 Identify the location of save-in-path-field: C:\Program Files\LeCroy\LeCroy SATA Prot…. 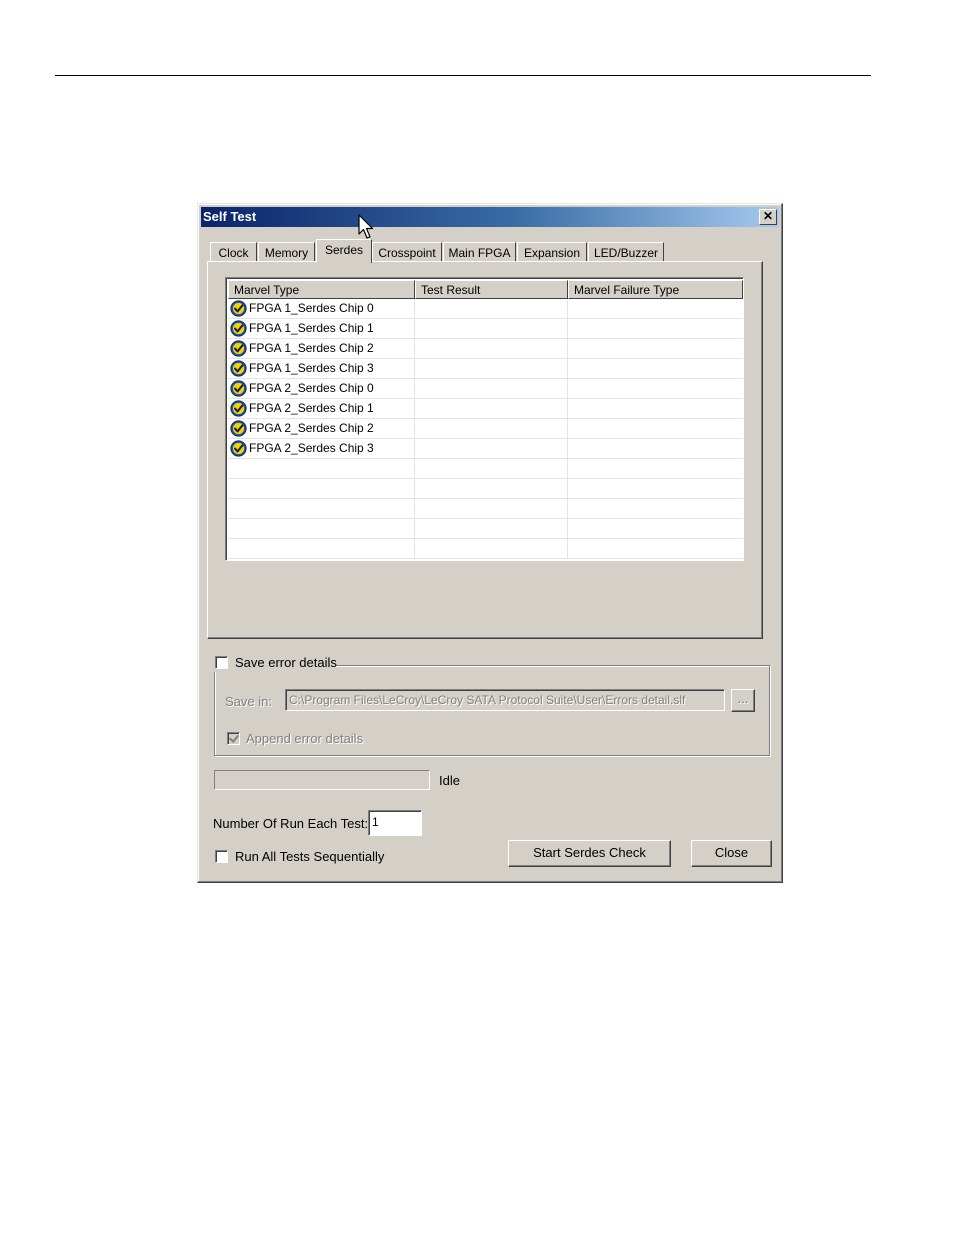
(505, 700).